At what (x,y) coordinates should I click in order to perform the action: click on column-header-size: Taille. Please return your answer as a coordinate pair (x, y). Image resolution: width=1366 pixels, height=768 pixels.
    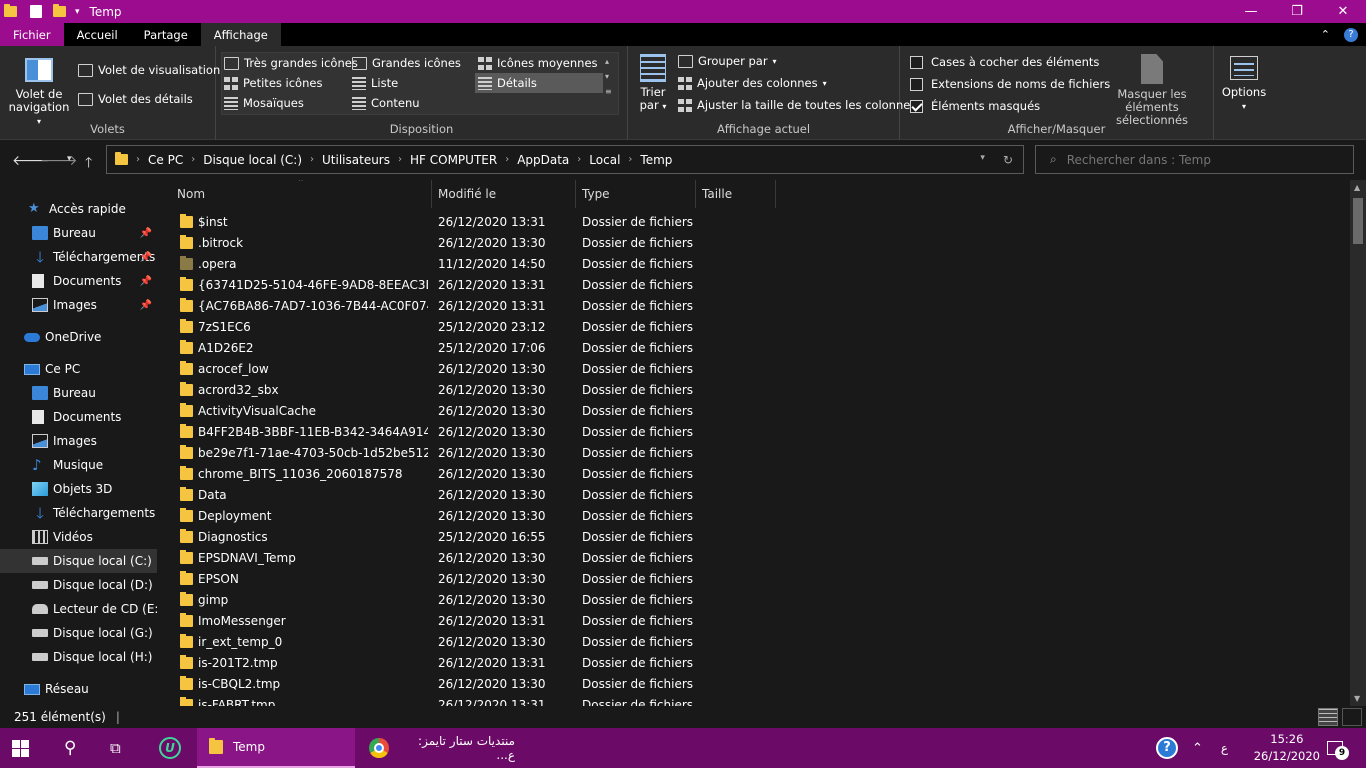
    Looking at the image, I should click on (736, 194).